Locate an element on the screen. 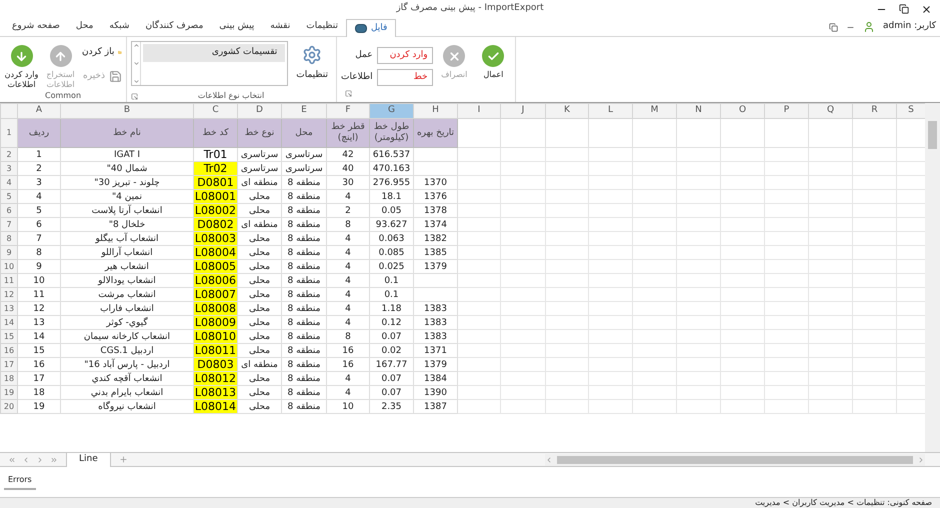 The height and width of the screenshot is (508, 940). last-sheet-icon is located at coordinates (54, 460).